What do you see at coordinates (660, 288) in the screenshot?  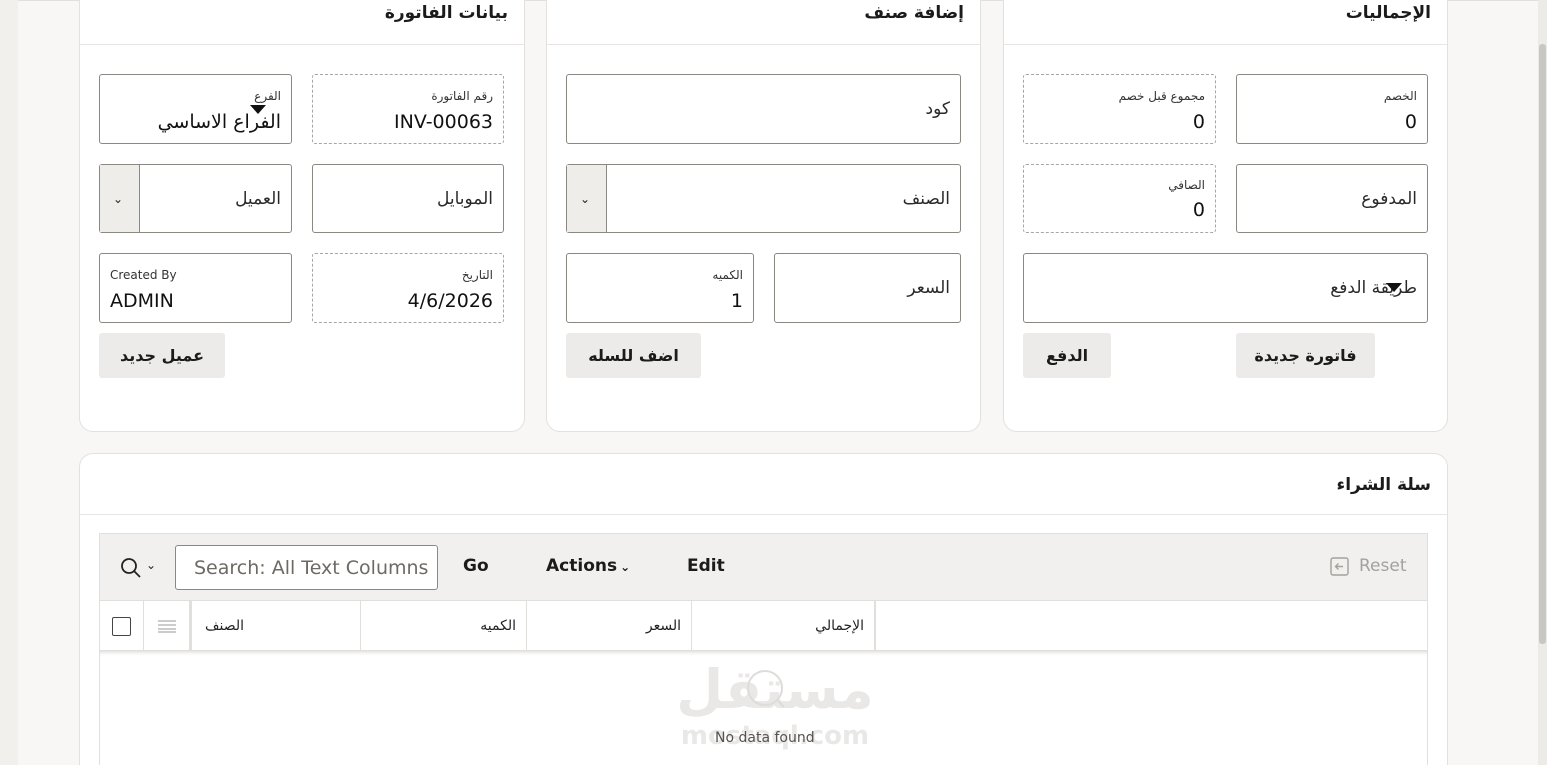 I see `quantity-field: الكميه 1` at bounding box center [660, 288].